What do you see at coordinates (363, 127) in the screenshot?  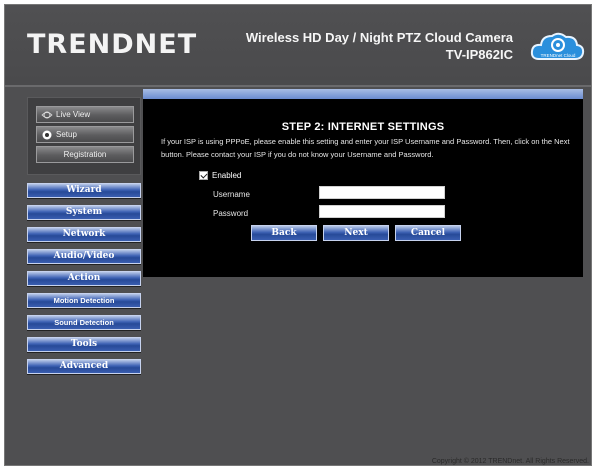 I see `step-title: STEP 2: INTERNET SETTINGS` at bounding box center [363, 127].